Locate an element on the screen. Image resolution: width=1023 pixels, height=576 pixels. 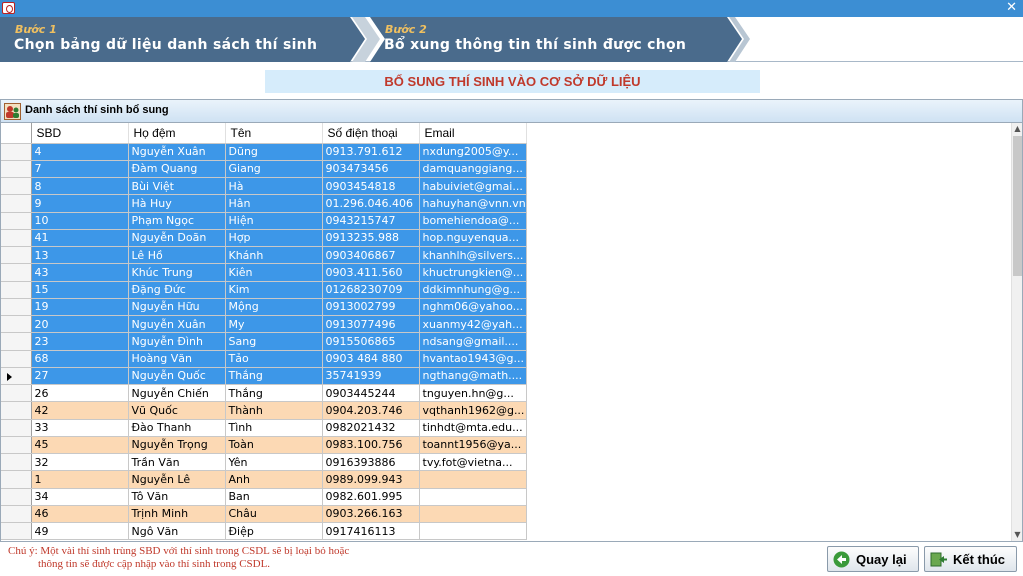
cell-sbd: 45 is located at coordinates (80, 445).